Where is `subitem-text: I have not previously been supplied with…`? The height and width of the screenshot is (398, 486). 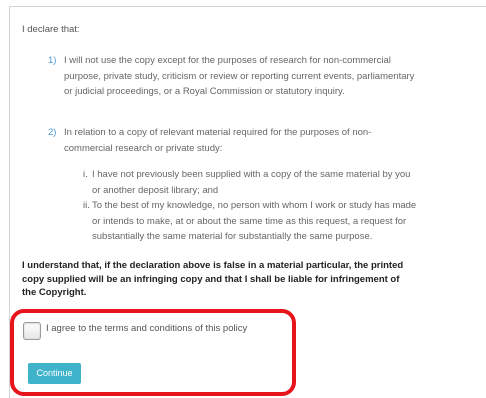
subitem-text: I have not previously been supplied with… is located at coordinates (251, 182).